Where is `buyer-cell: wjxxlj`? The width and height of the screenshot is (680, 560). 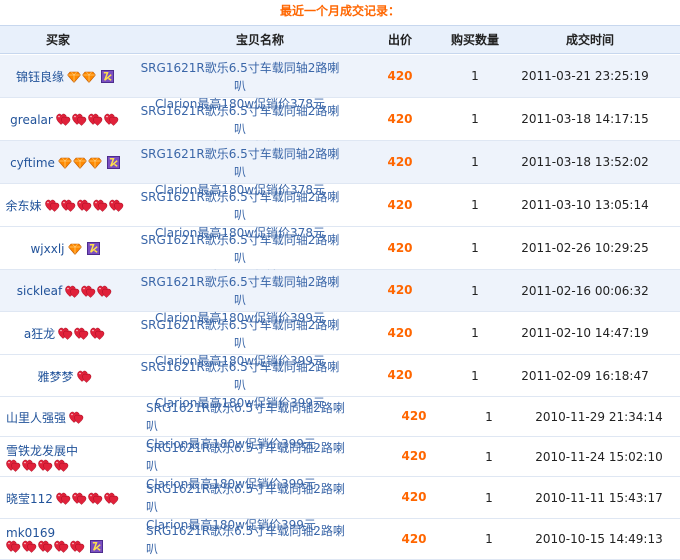
buyer-cell: wjxxlj is located at coordinates (65, 248).